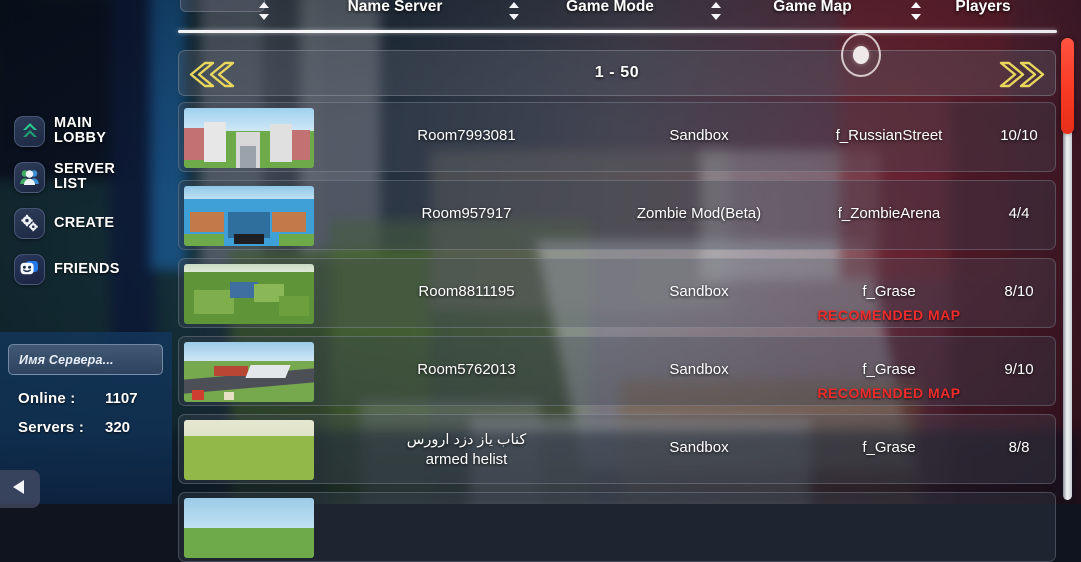 Image resolution: width=1081 pixels, height=562 pixels. What do you see at coordinates (51, 427) in the screenshot?
I see `stat-servers-label: Servers :` at bounding box center [51, 427].